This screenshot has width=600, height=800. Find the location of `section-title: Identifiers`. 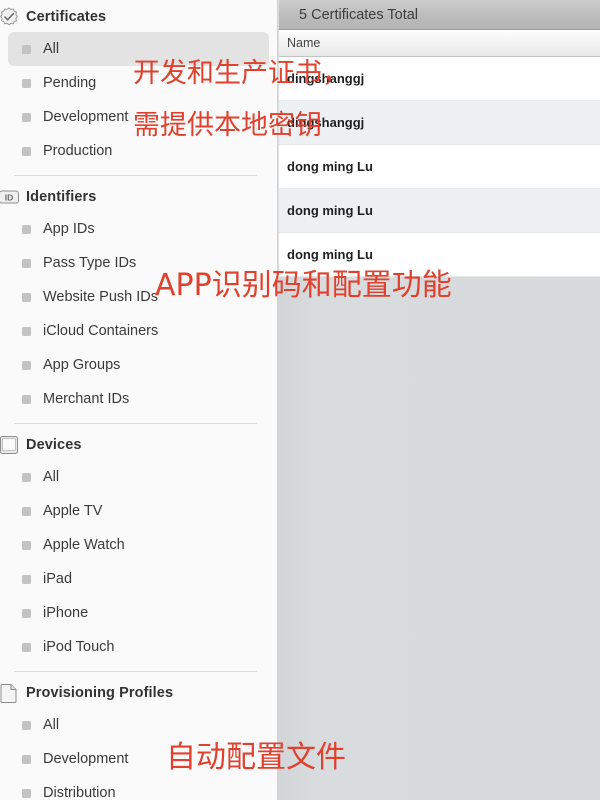

section-title: Identifiers is located at coordinates (61, 197).